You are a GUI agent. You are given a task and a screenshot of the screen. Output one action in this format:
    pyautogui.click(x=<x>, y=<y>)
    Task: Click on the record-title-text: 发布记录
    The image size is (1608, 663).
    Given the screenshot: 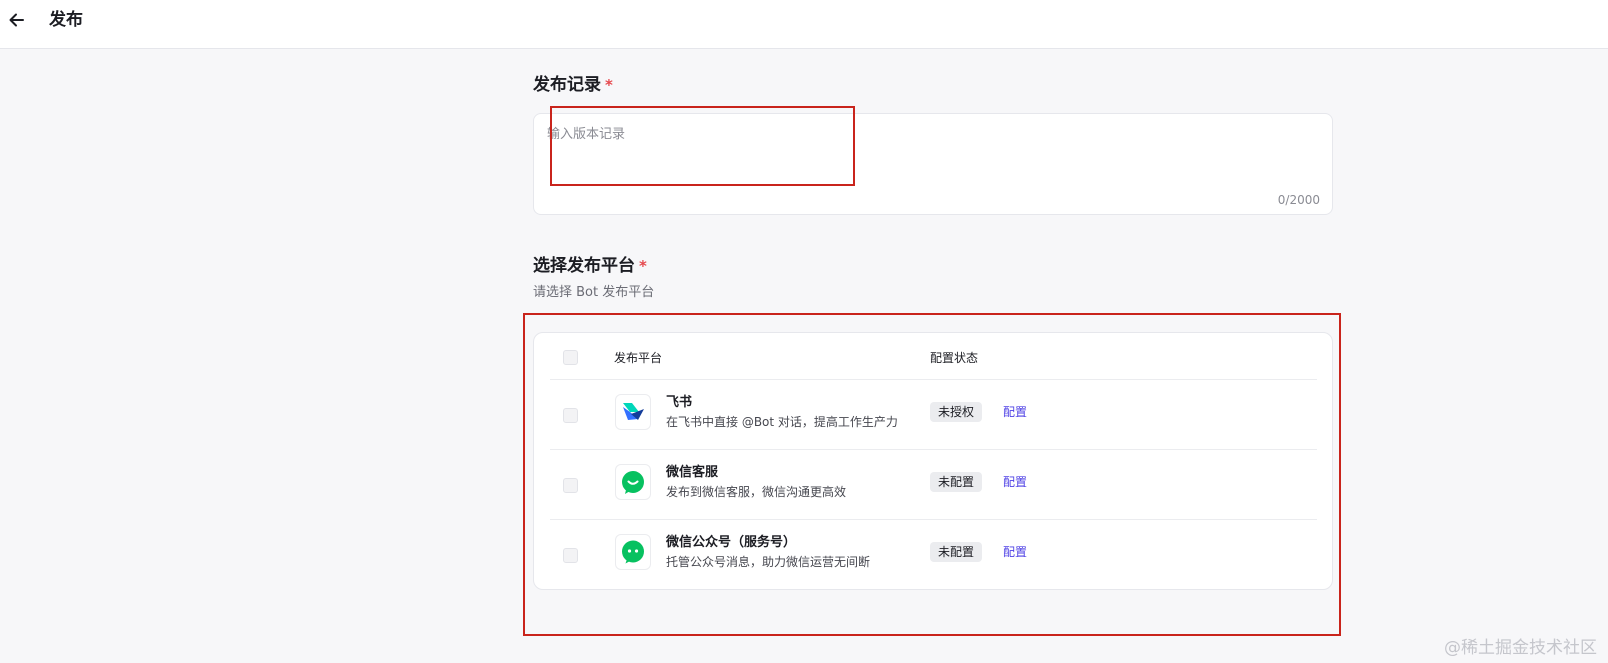 What is the action you would take?
    pyautogui.click(x=567, y=85)
    